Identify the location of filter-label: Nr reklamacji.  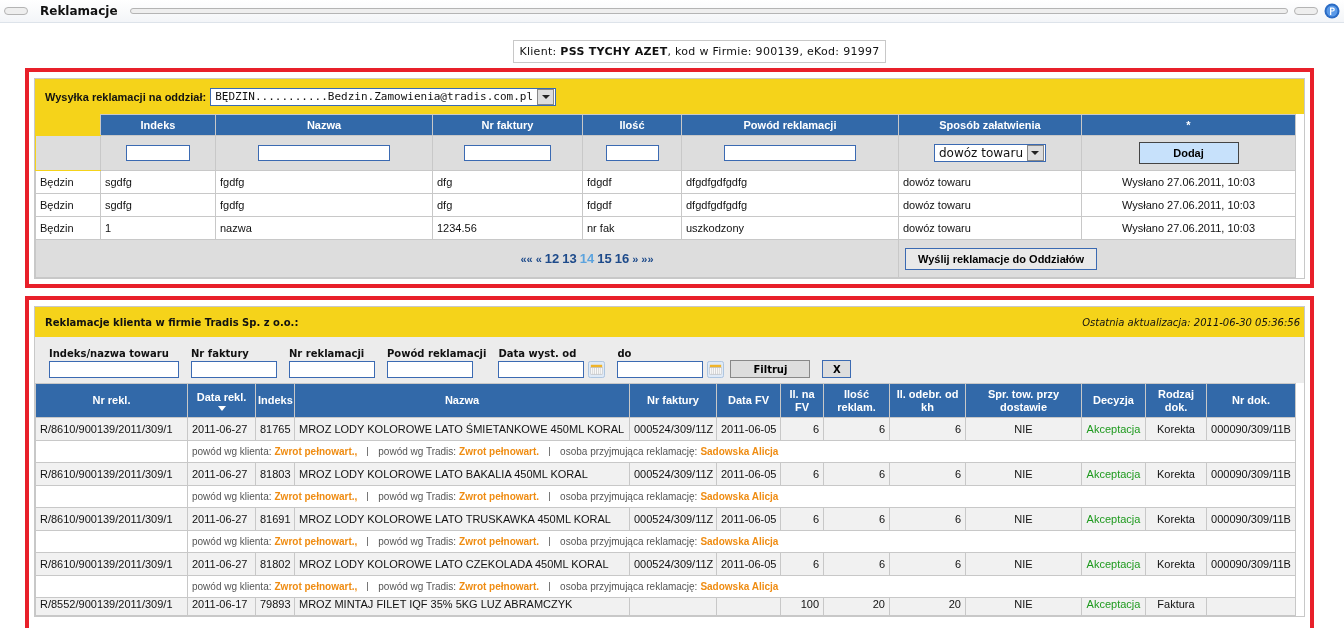
(327, 353).